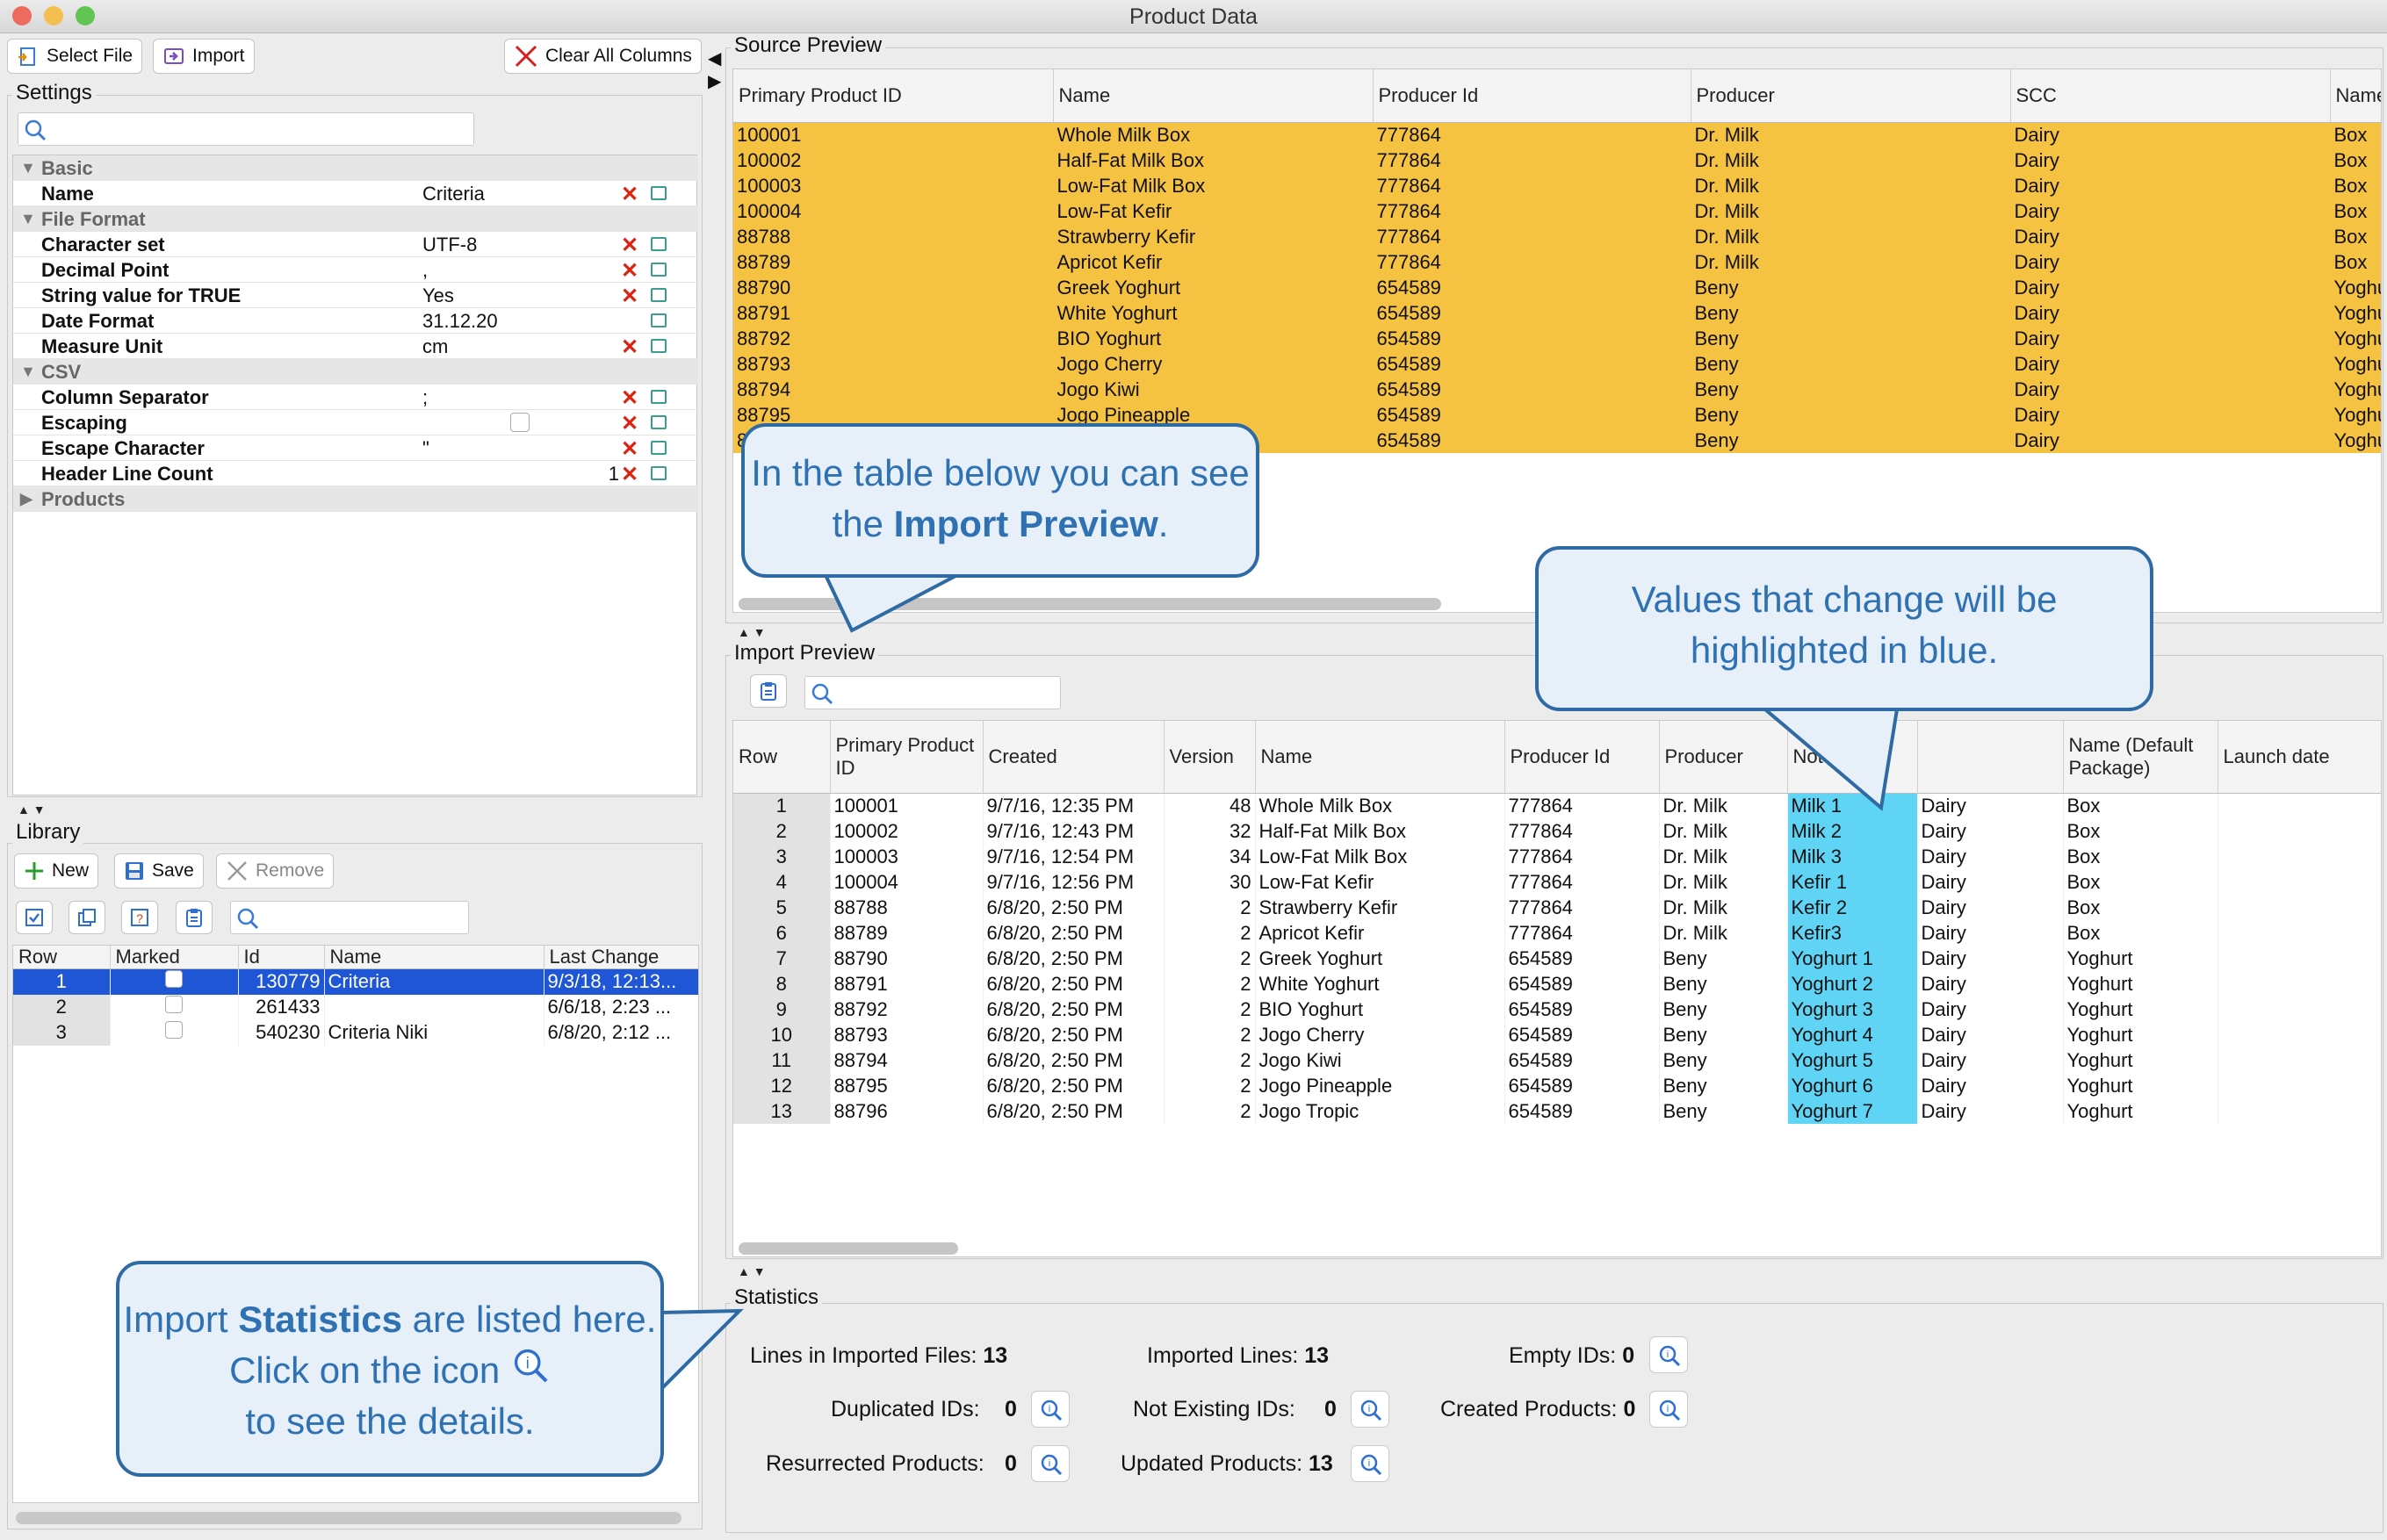 Image resolution: width=2387 pixels, height=1540 pixels. Describe the element at coordinates (528, 1363) in the screenshot. I see `svg-text: i` at that location.